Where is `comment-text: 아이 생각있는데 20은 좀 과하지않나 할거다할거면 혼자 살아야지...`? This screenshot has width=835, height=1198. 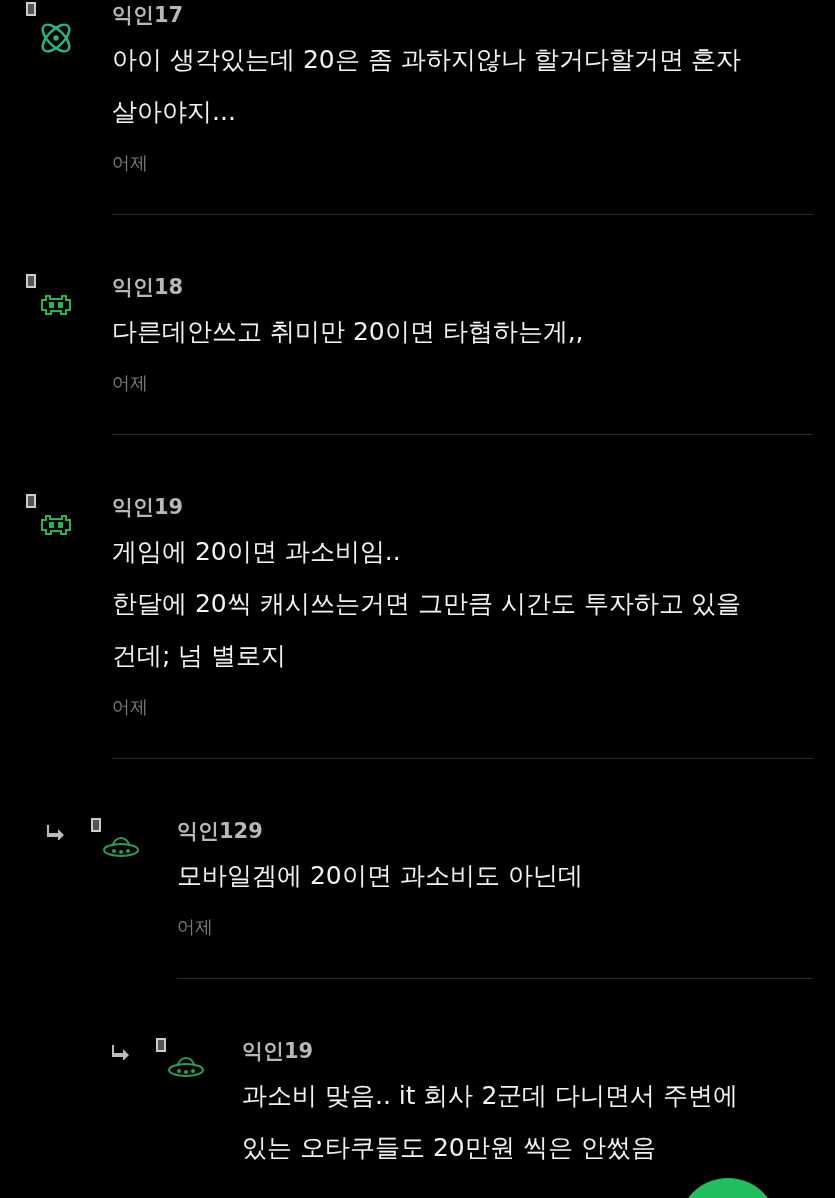 comment-text: 아이 생각있는데 20은 좀 과하지않나 할거다할거면 혼자 살아야지... is located at coordinates (427, 86).